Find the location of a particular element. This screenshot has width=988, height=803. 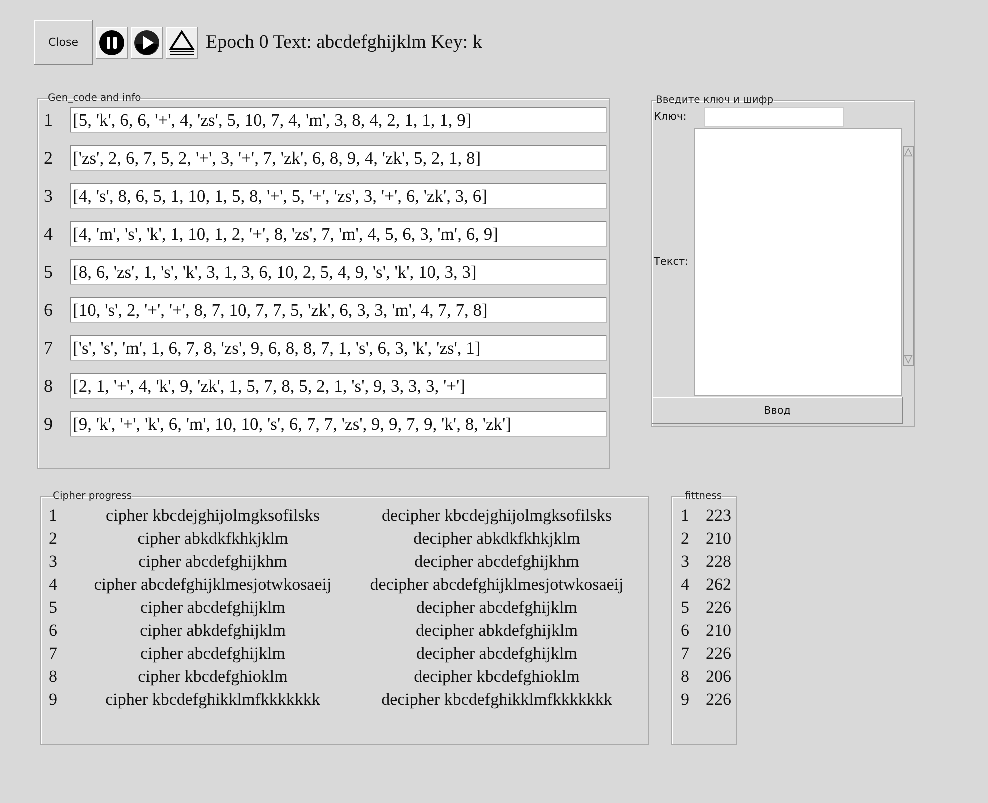

close-button: Close is located at coordinates (63, 42).